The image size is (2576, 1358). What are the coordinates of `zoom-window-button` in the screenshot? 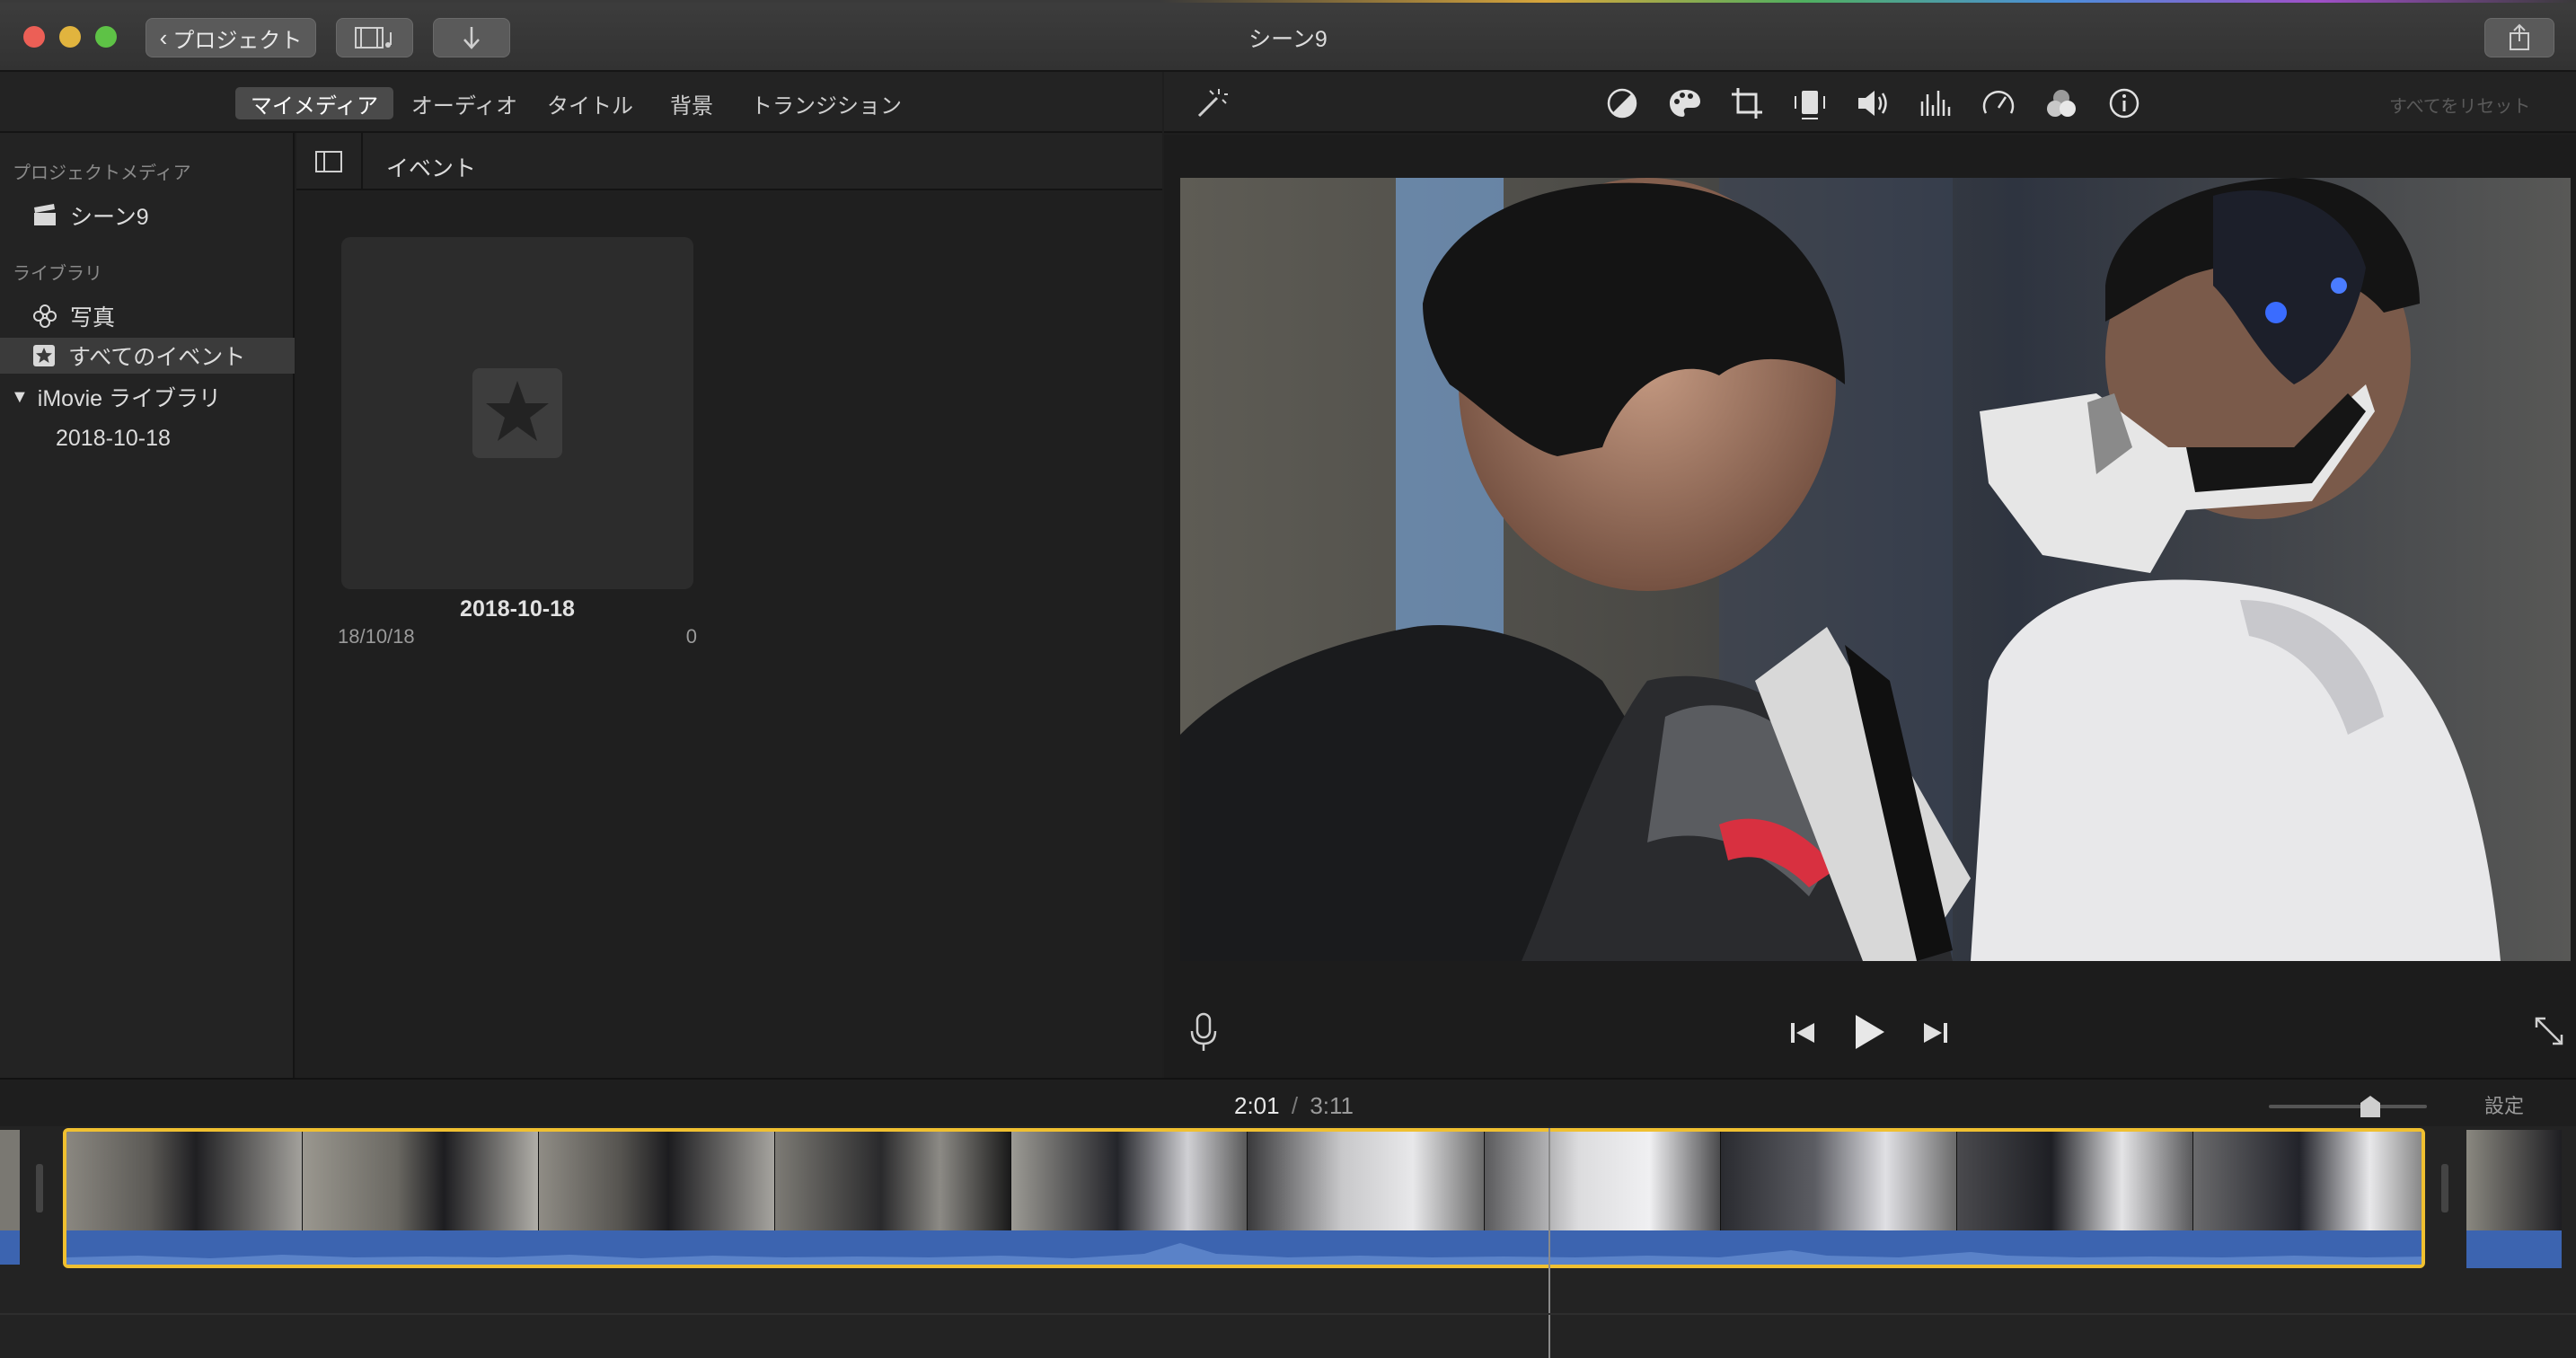 It's located at (106, 37).